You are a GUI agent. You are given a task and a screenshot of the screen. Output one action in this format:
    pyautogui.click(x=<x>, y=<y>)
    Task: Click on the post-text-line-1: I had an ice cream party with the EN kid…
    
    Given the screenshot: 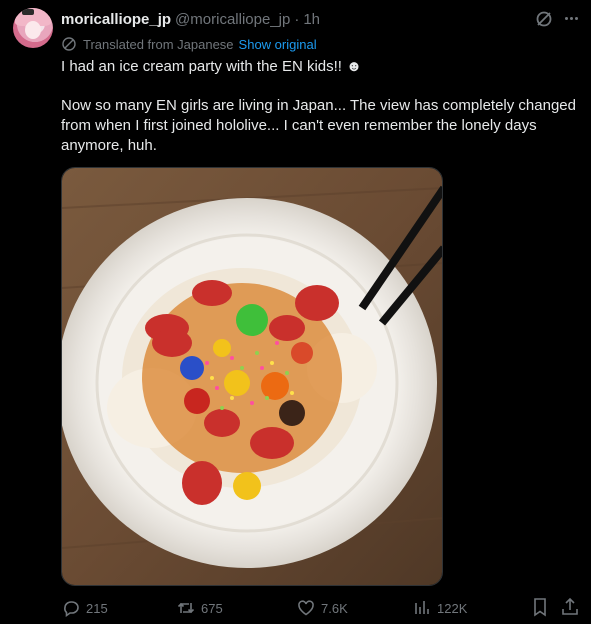 What is the action you would take?
    pyautogui.click(x=211, y=66)
    